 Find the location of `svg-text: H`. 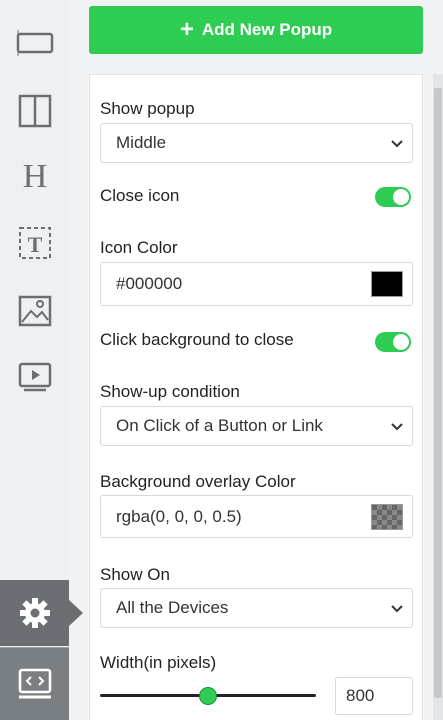

svg-text: H is located at coordinates (34, 176).